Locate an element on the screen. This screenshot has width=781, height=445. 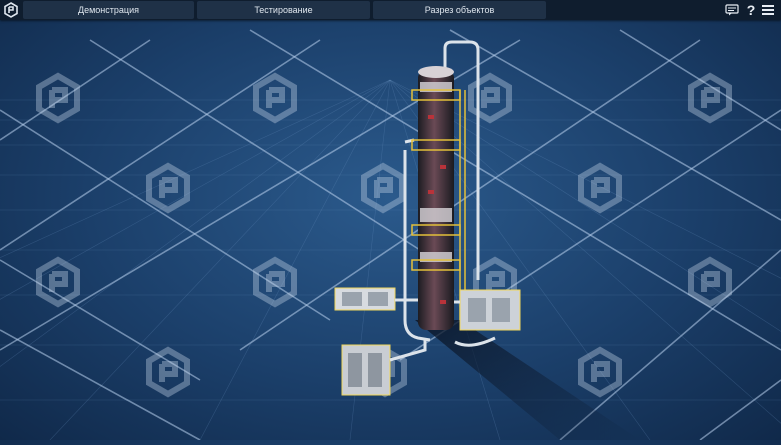
app-logo-icon is located at coordinates (11, 10).